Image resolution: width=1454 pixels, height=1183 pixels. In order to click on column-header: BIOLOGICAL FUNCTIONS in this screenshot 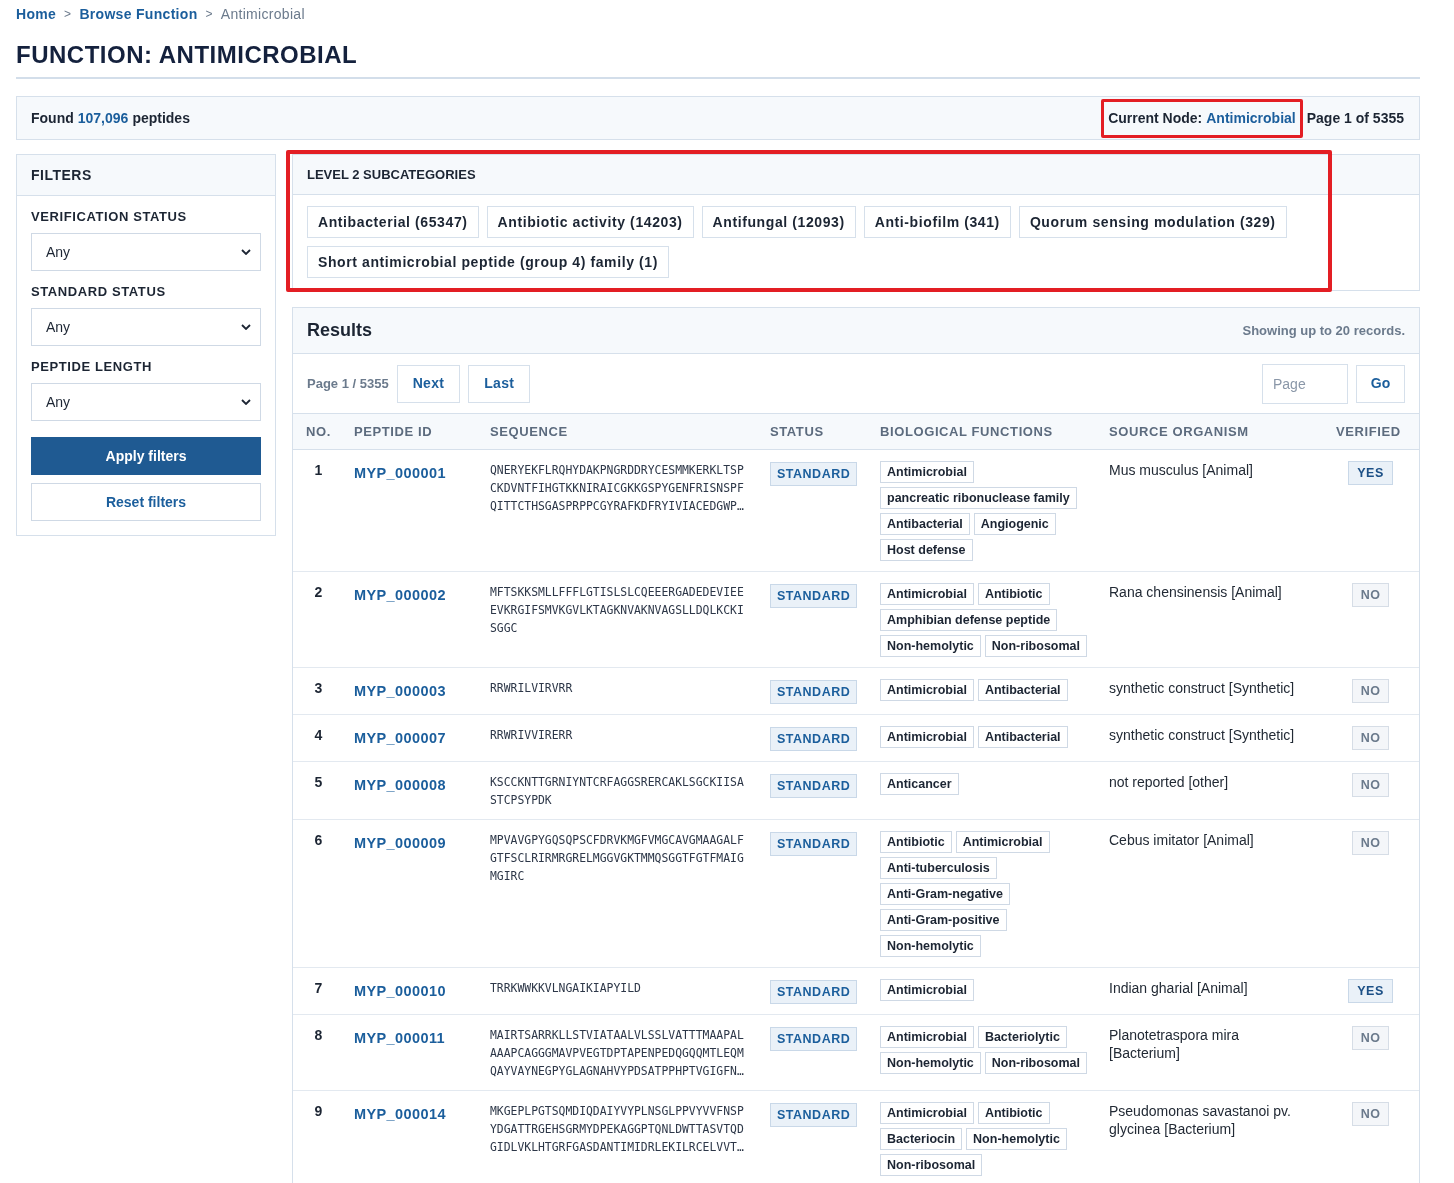, I will do `click(967, 431)`.